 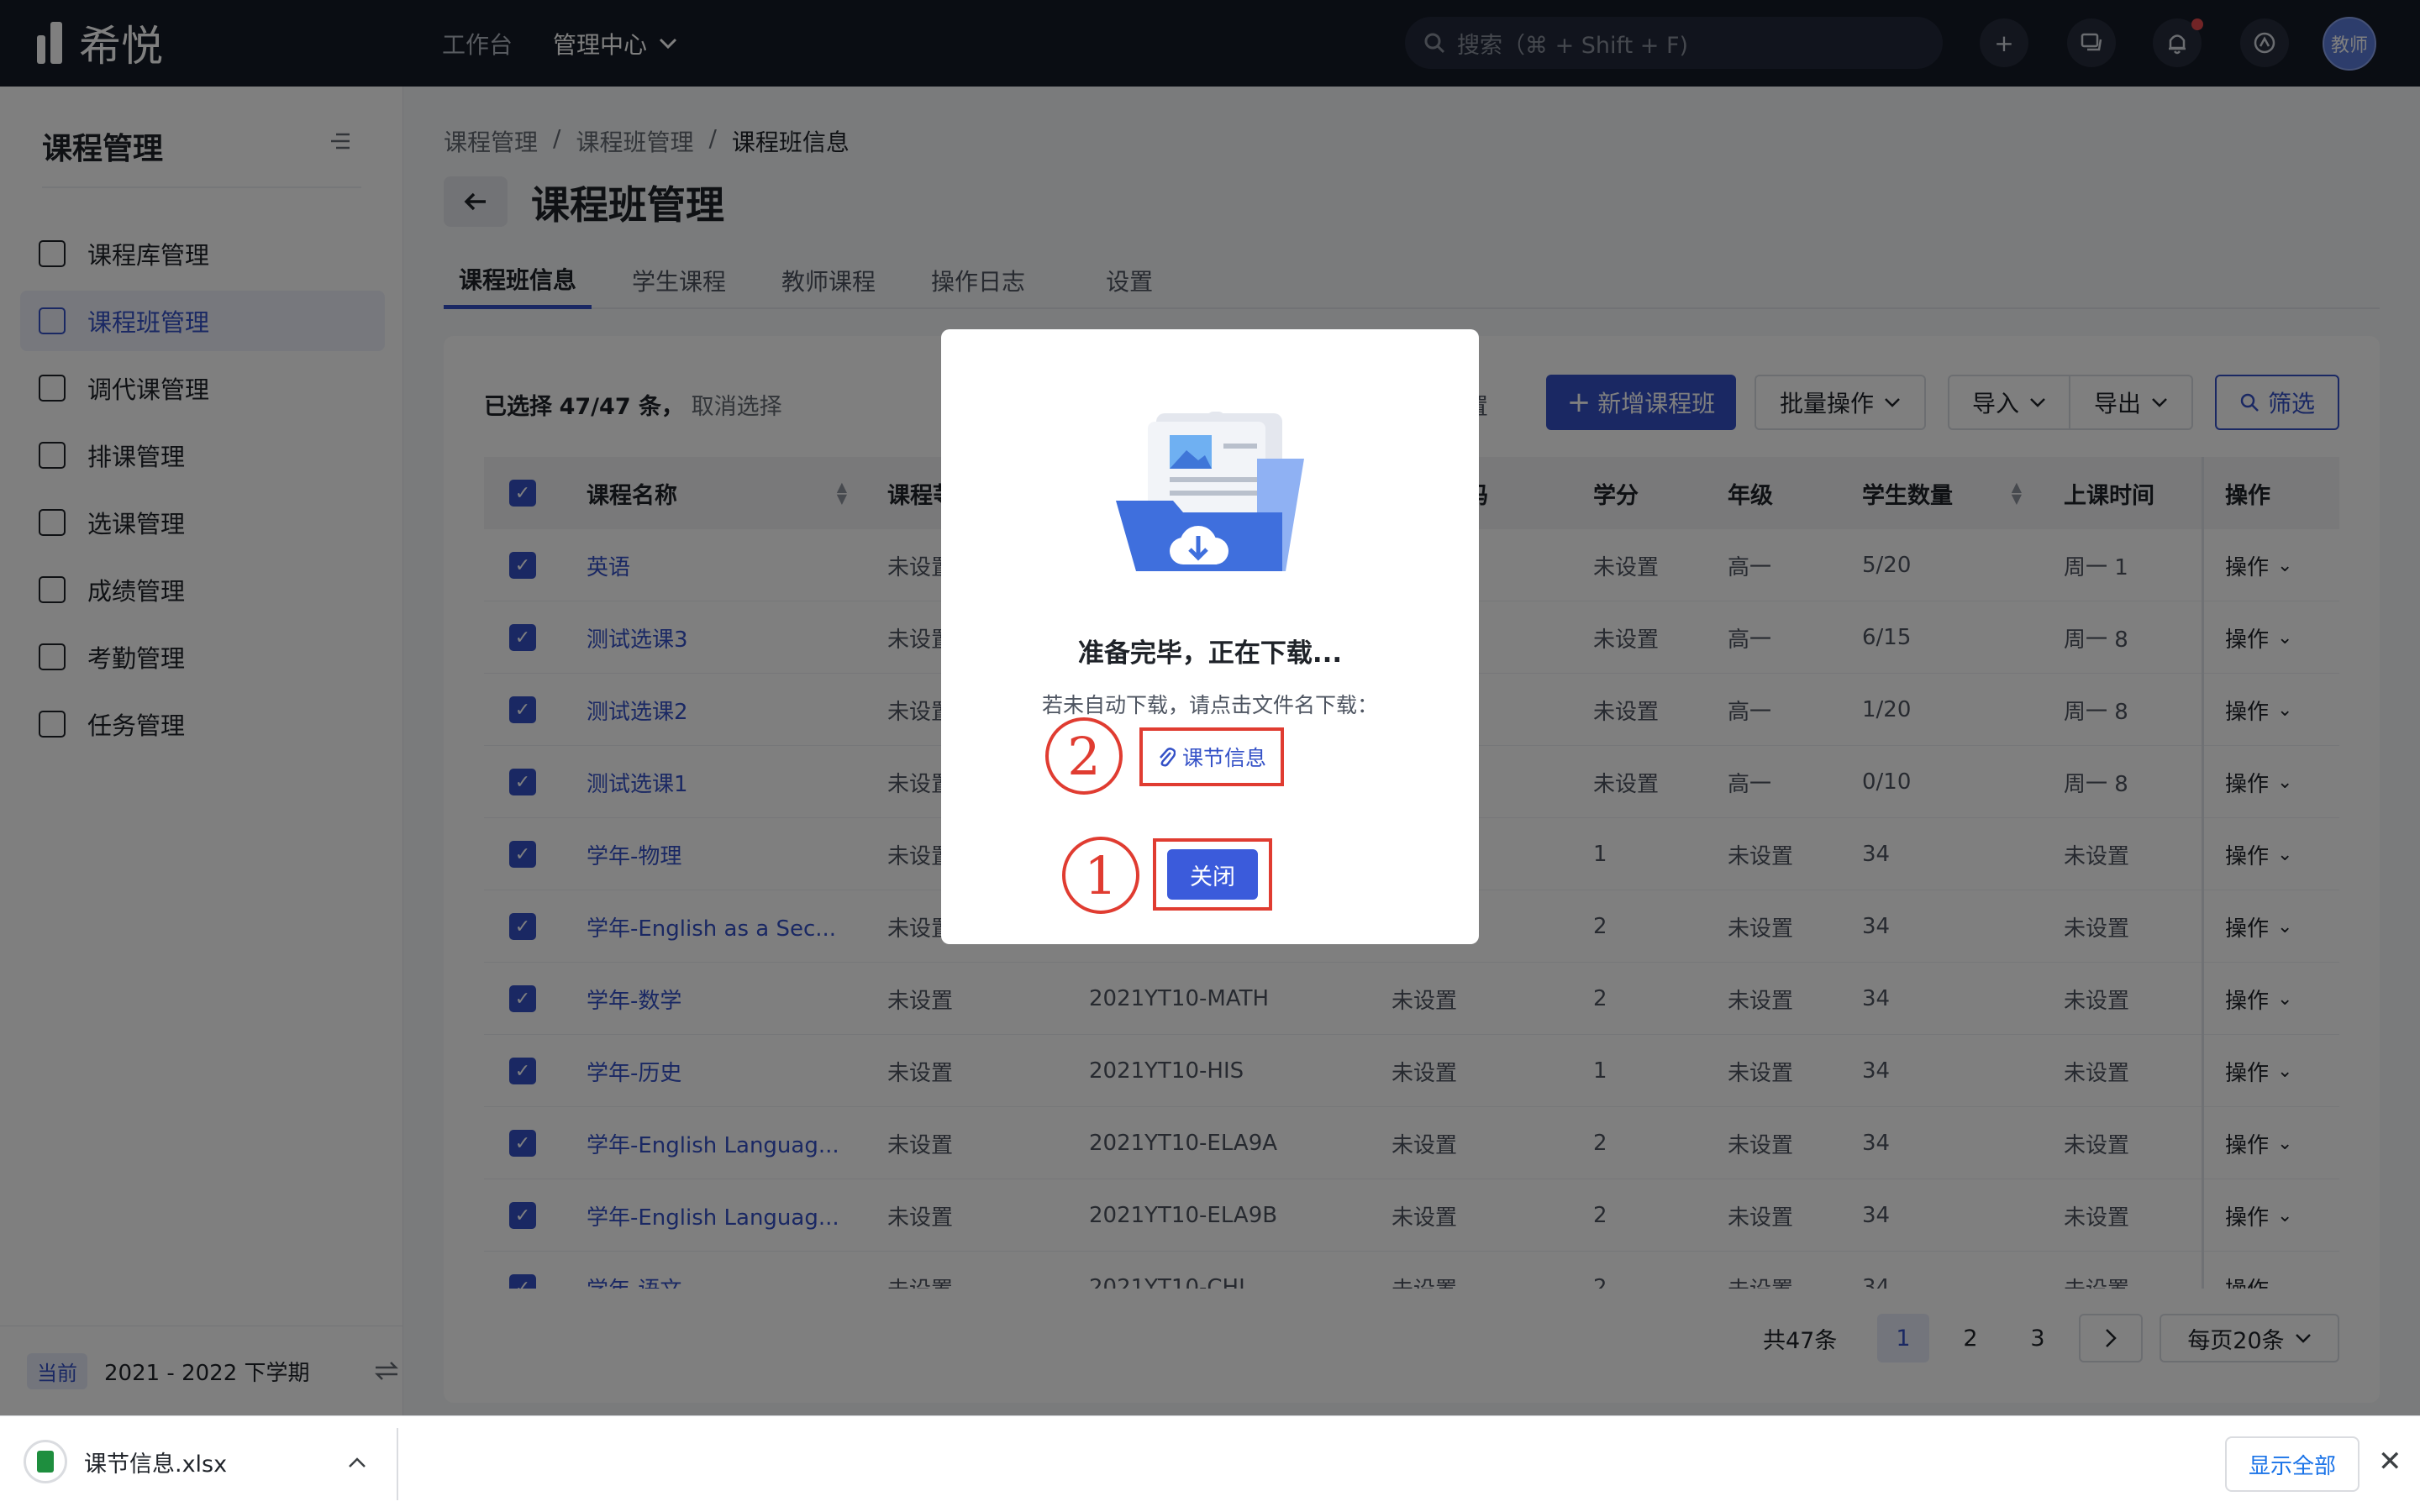 What do you see at coordinates (1224, 758) in the screenshot?
I see `download-file-label: 课节信息` at bounding box center [1224, 758].